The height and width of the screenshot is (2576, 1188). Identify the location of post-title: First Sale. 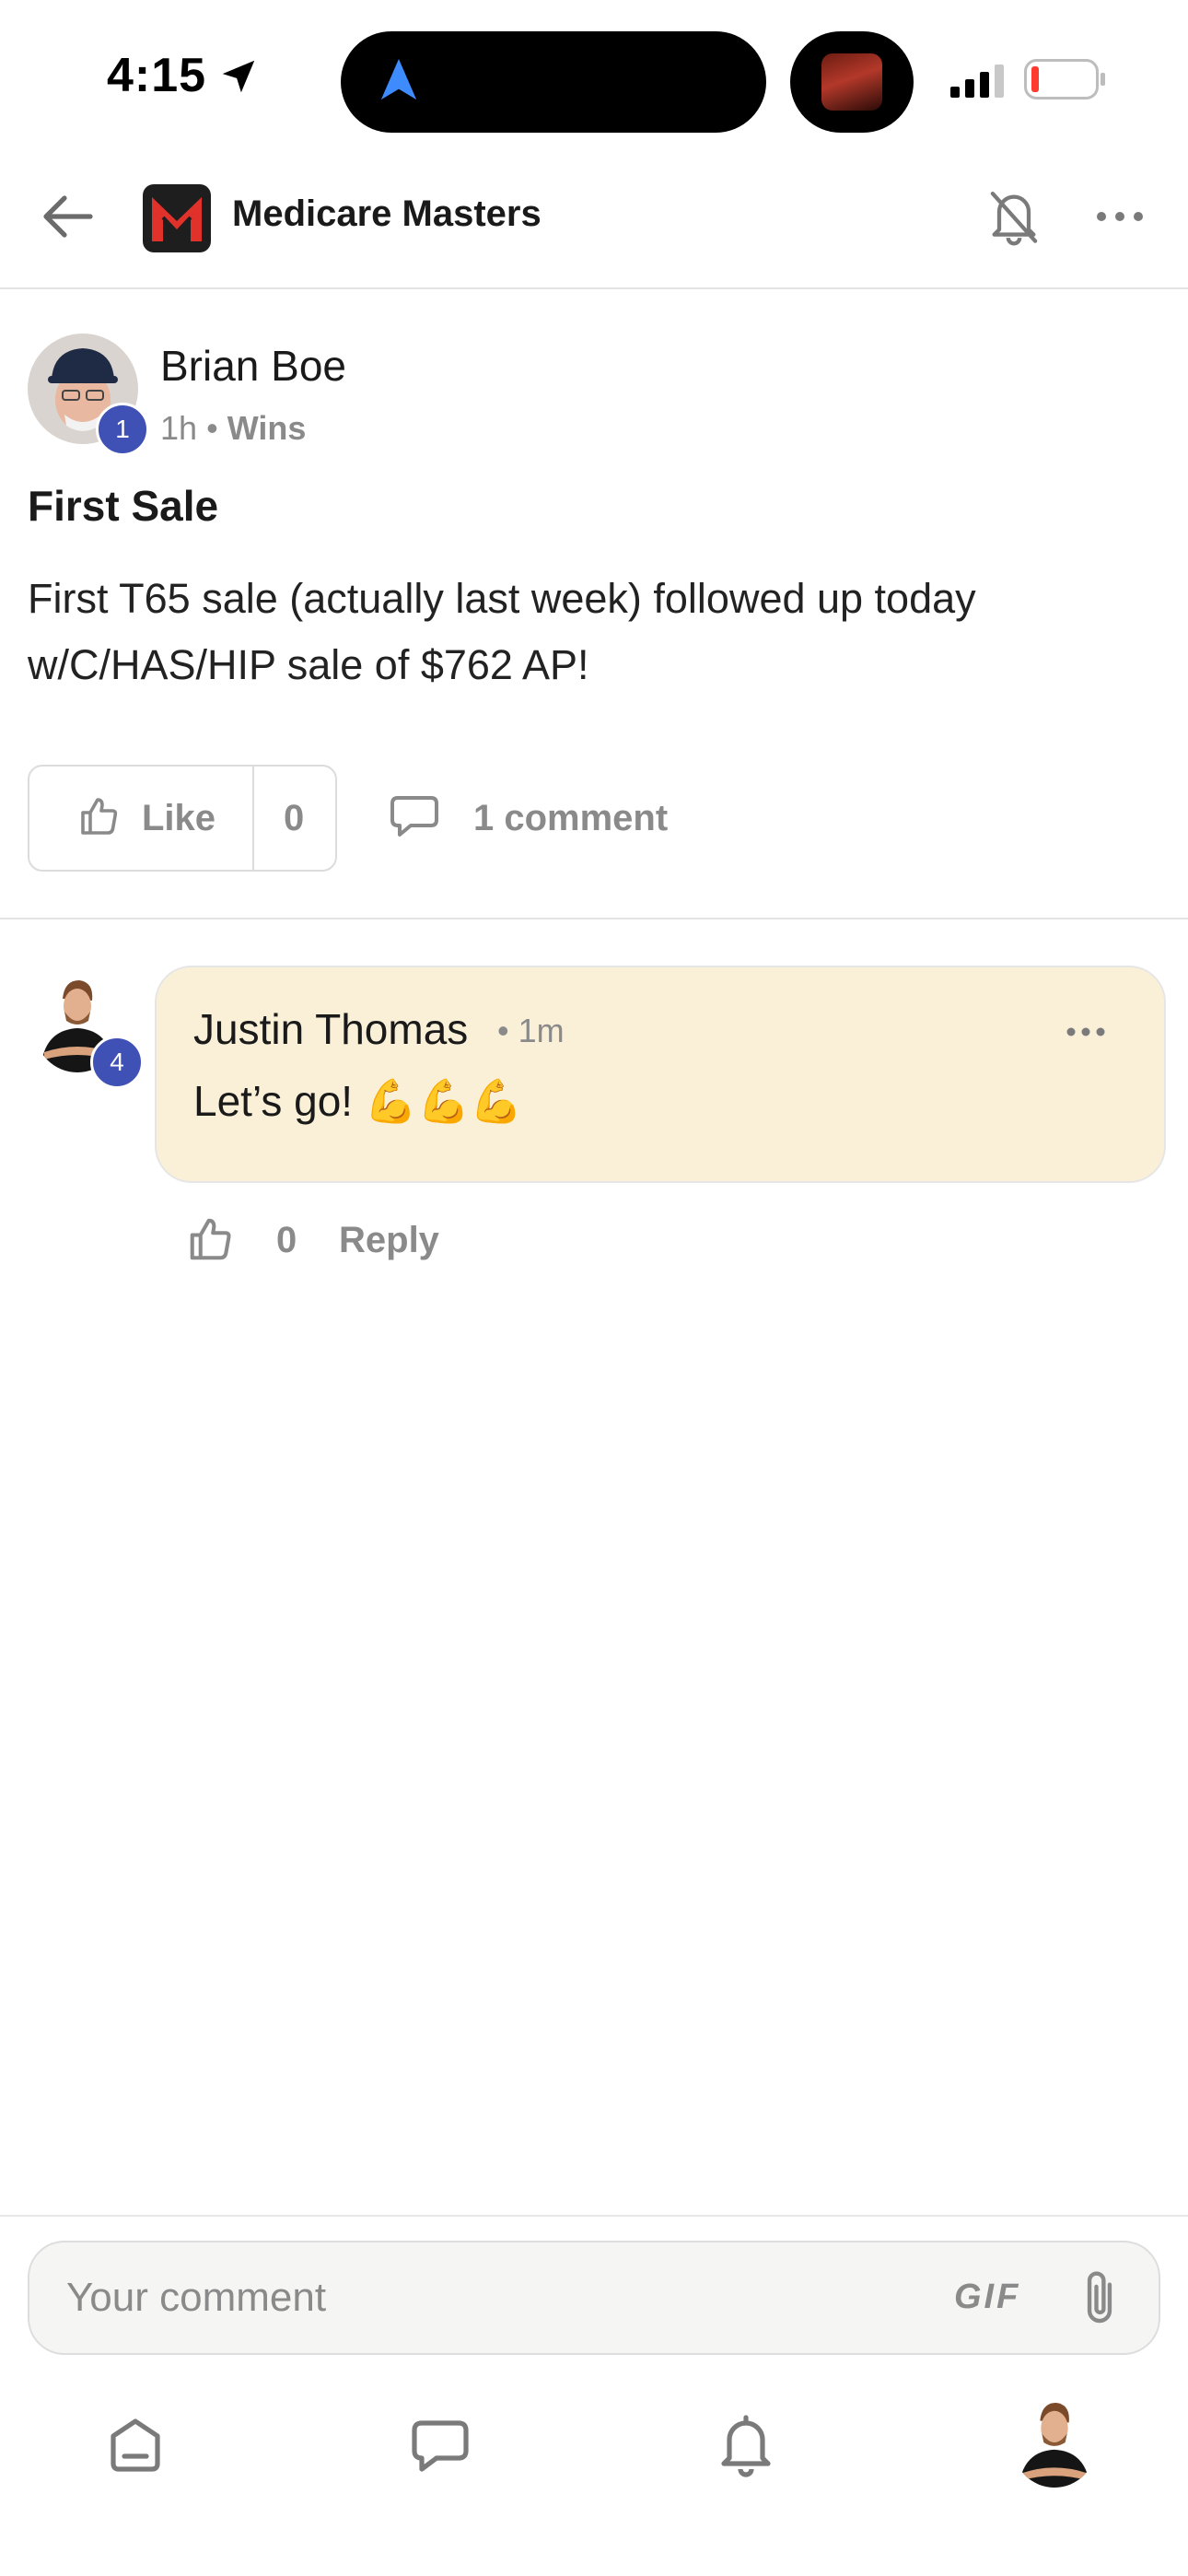
(124, 506).